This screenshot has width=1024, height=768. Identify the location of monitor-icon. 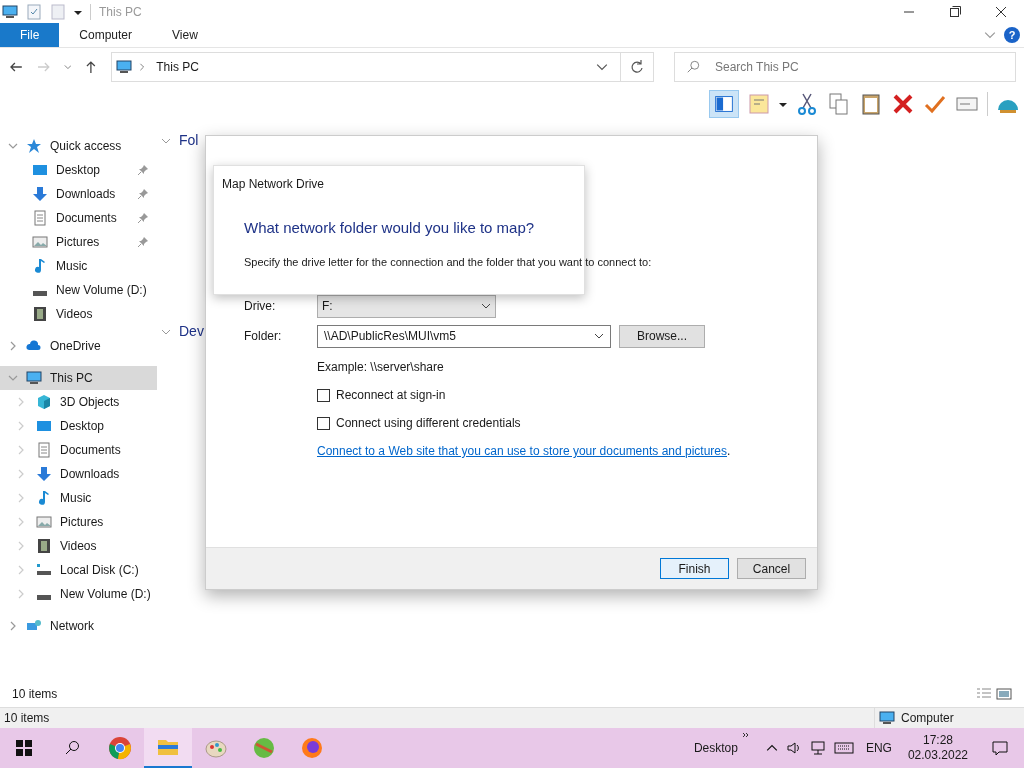
(34, 378).